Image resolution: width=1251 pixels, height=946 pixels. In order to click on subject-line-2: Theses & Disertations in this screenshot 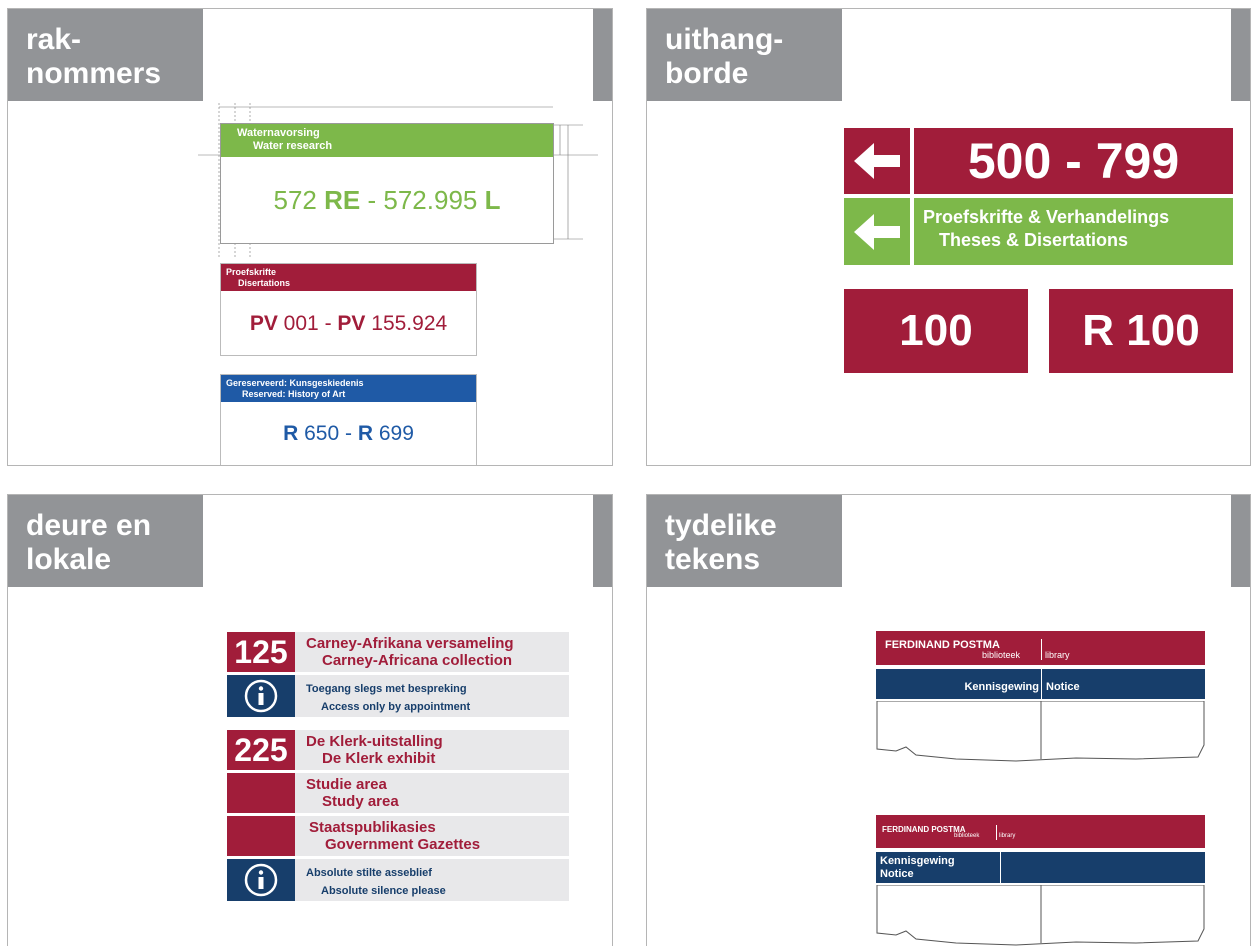, I will do `click(1034, 240)`.